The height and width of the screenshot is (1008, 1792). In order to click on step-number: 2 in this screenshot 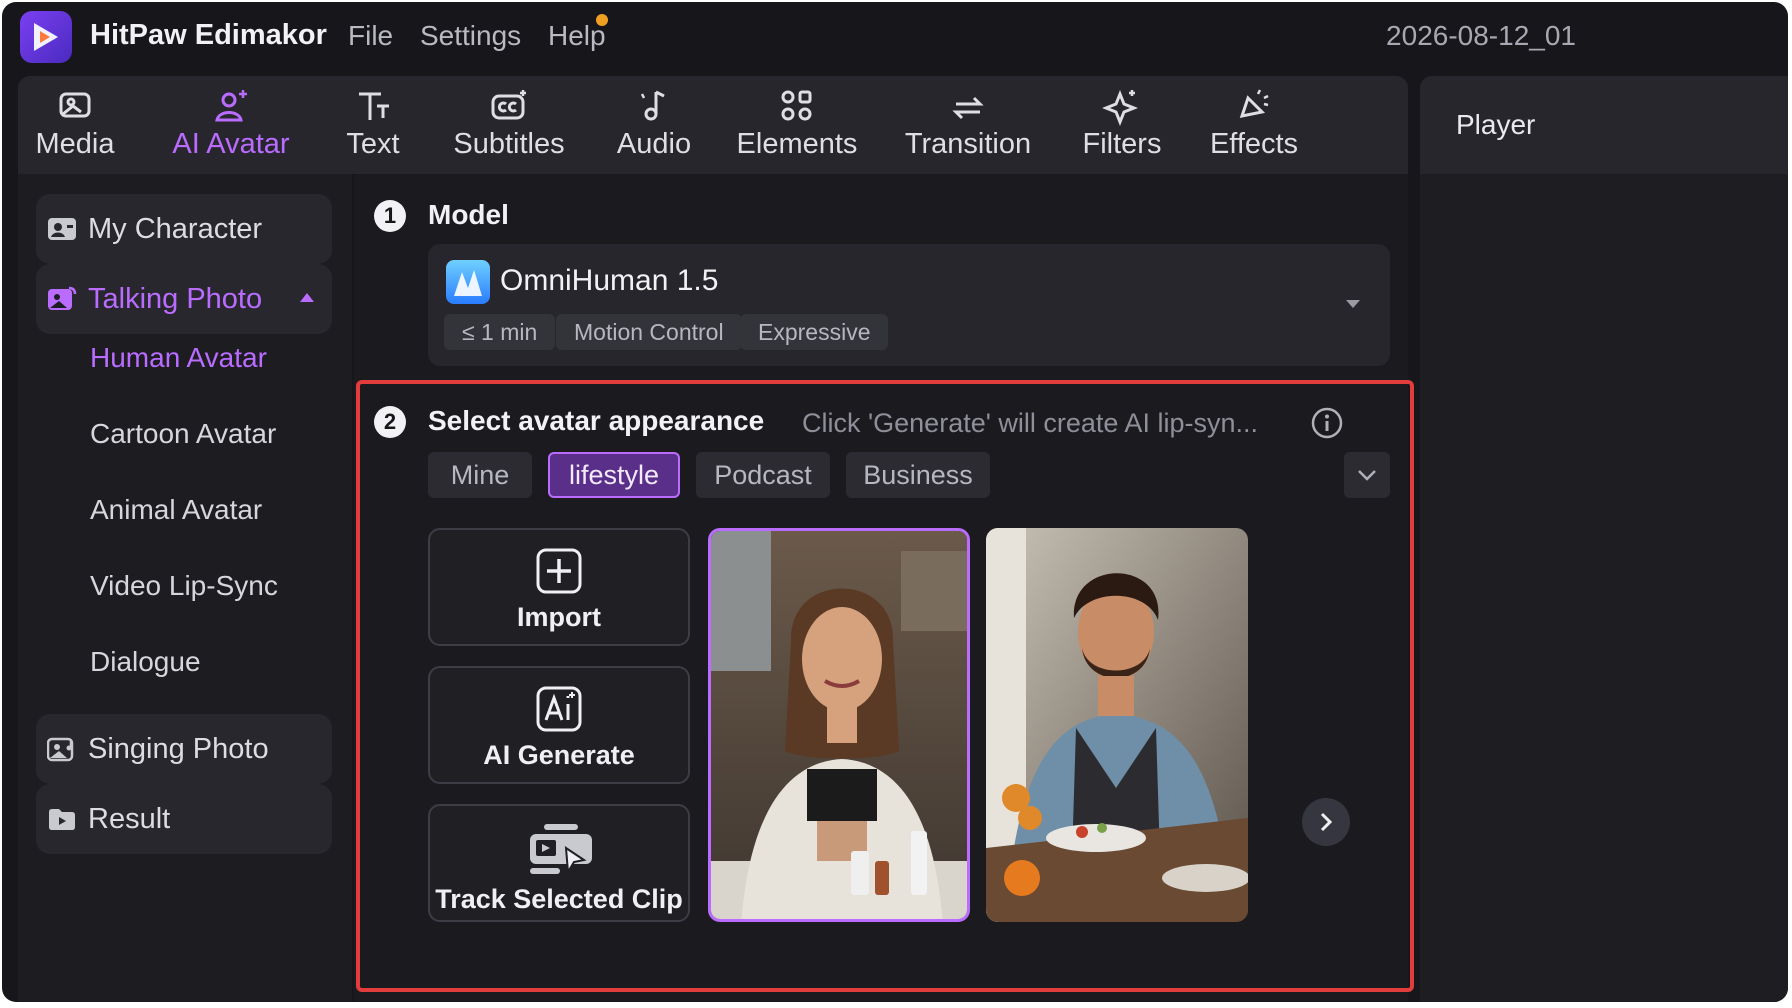, I will do `click(390, 422)`.